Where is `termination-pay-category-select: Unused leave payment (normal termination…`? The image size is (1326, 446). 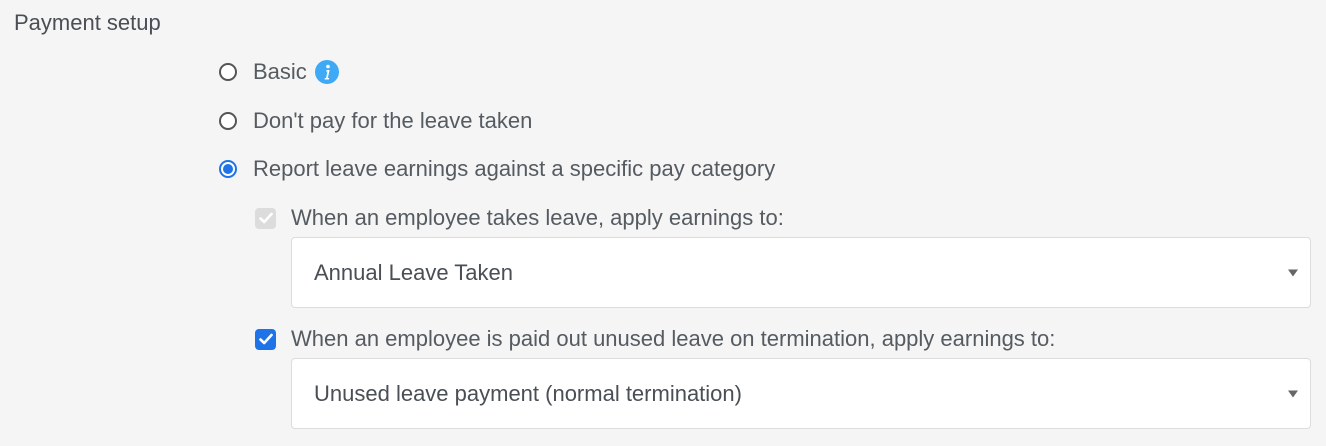
termination-pay-category-select: Unused leave payment (normal termination… is located at coordinates (801, 393).